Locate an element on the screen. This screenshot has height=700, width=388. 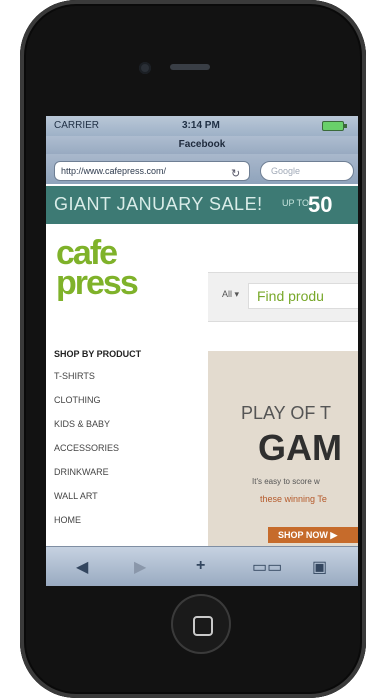
promo-line4: these winning Te is located at coordinates (293, 499).